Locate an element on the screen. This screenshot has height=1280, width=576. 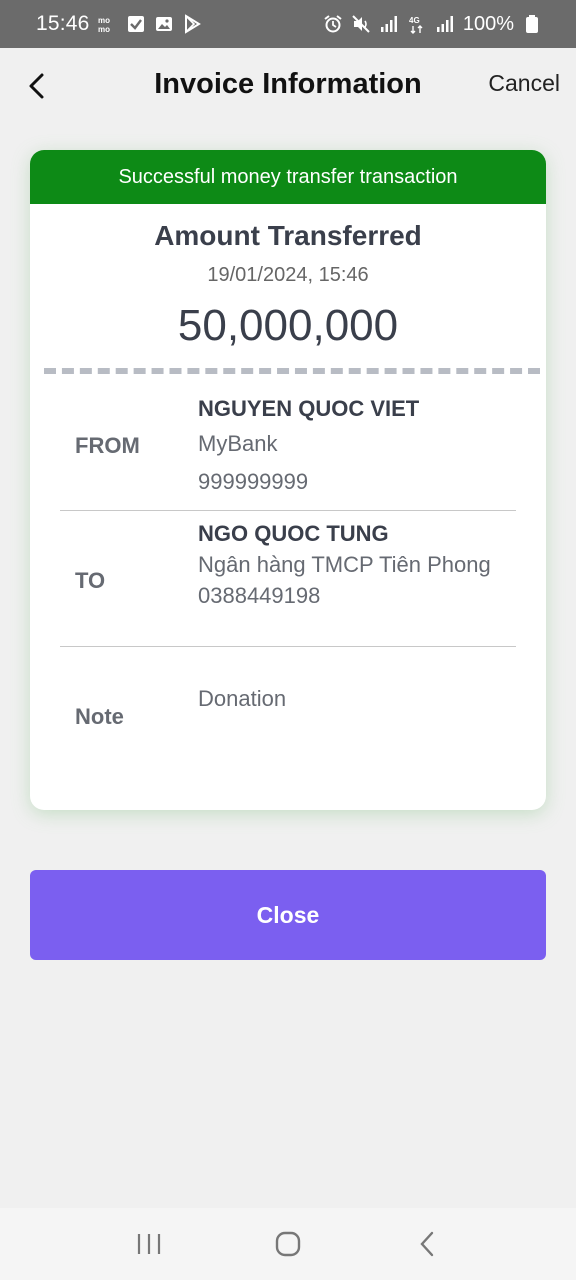
to-bank: Ngân hàng TMCP Tiên Phong is located at coordinates (344, 564).